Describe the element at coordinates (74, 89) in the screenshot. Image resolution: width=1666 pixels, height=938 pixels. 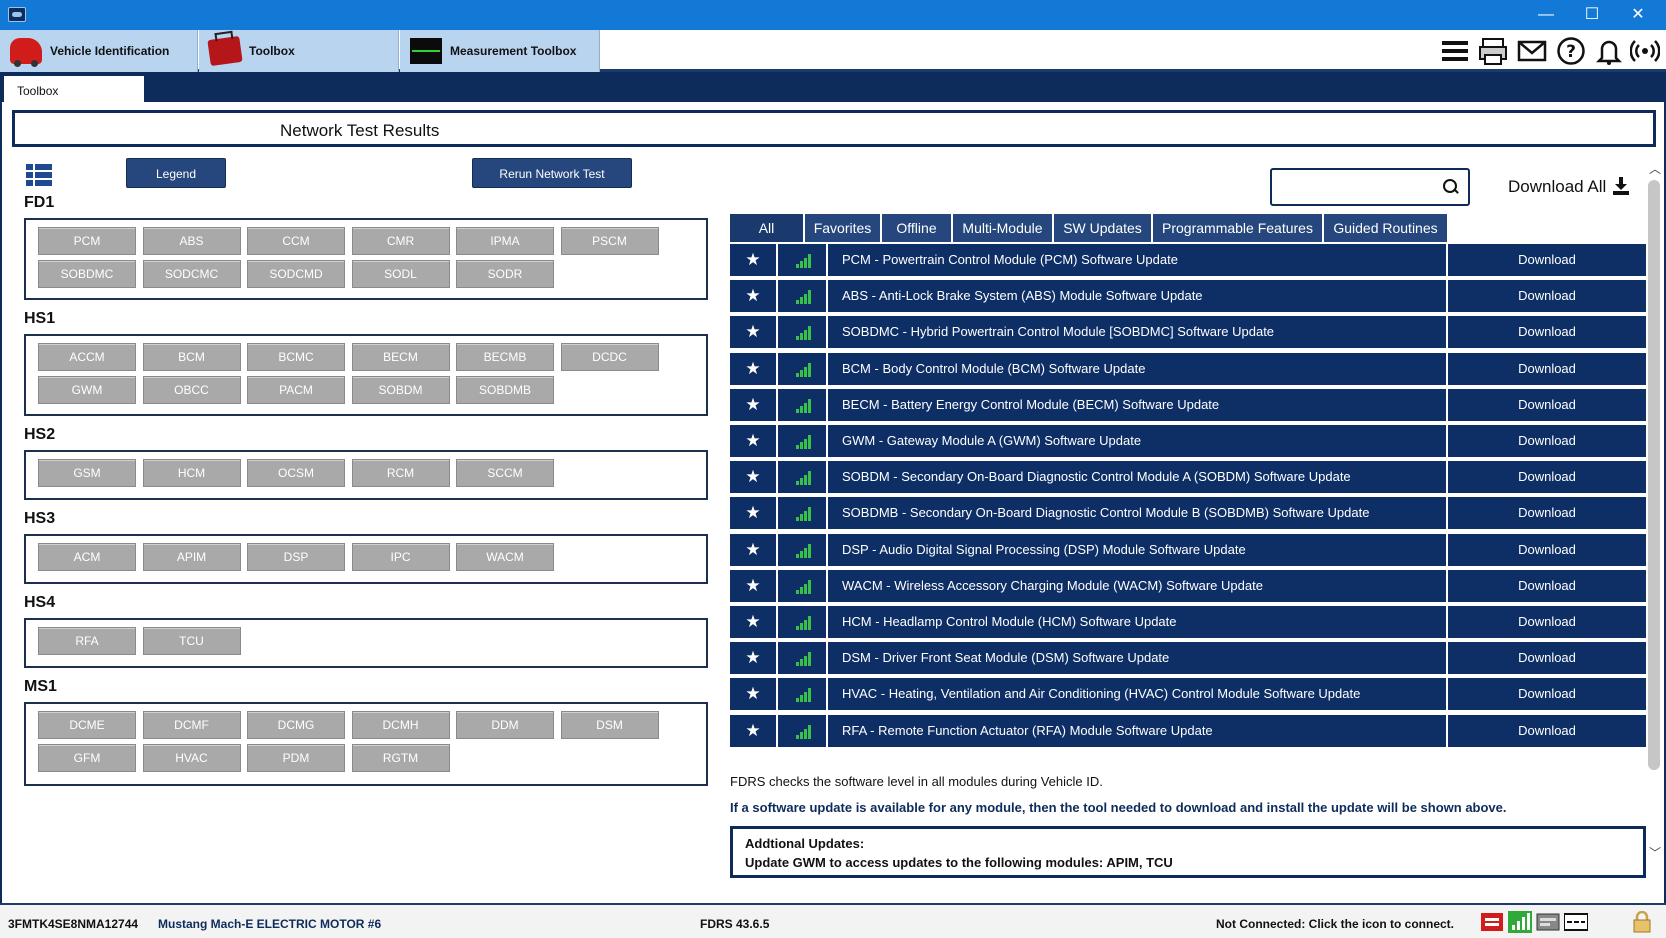
I see `subtab-toolbox: Toolbox` at that location.